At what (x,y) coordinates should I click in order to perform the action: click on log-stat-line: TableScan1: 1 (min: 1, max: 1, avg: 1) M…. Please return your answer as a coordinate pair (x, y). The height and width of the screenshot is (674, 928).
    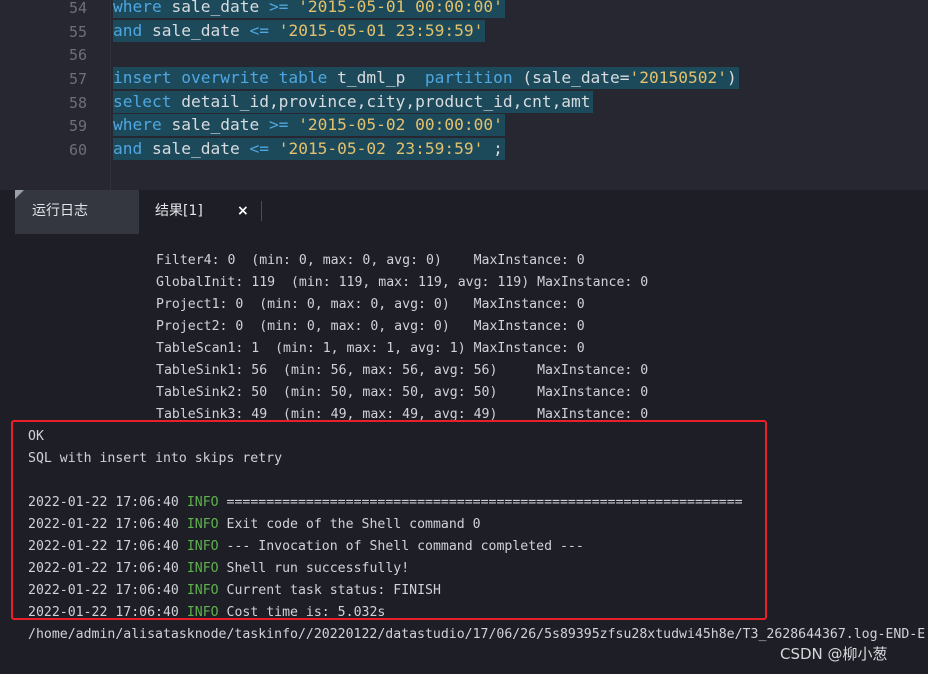
    Looking at the image, I should click on (370, 348).